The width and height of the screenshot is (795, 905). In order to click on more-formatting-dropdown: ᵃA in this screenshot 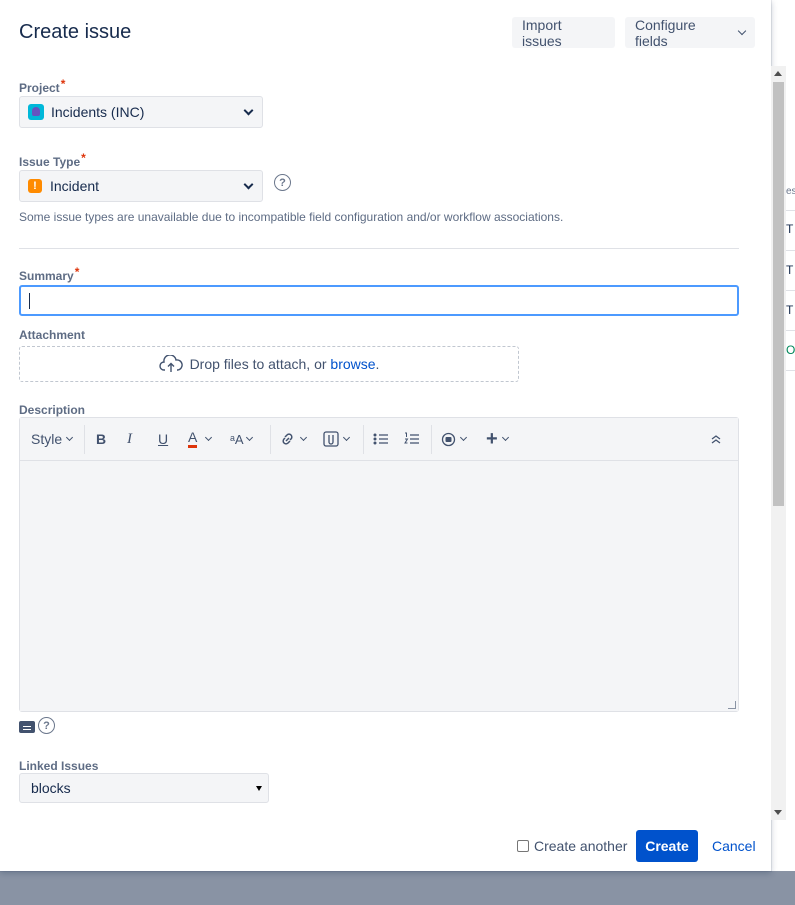, I will do `click(241, 439)`.